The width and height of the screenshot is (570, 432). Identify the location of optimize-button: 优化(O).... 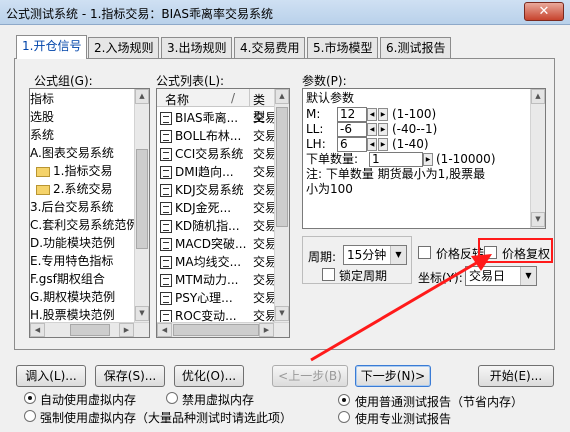
(209, 376).